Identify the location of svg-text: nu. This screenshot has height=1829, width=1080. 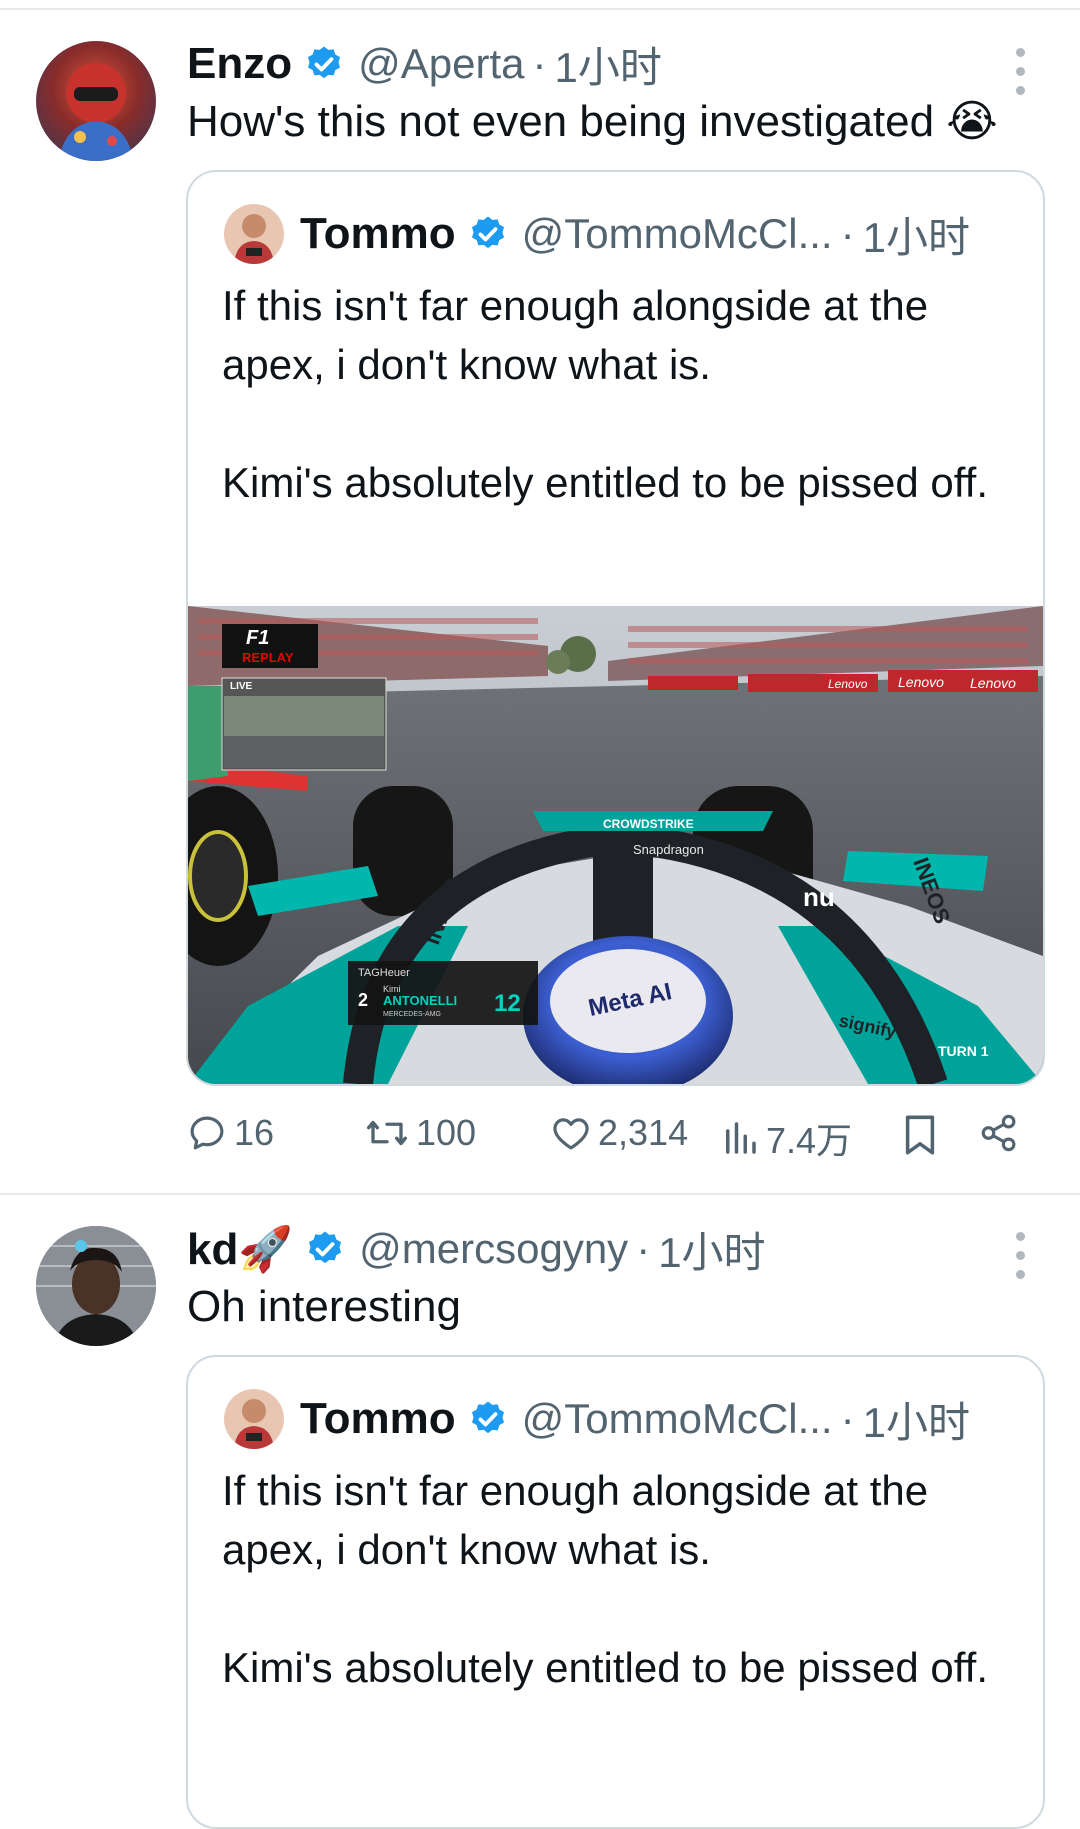
(819, 897).